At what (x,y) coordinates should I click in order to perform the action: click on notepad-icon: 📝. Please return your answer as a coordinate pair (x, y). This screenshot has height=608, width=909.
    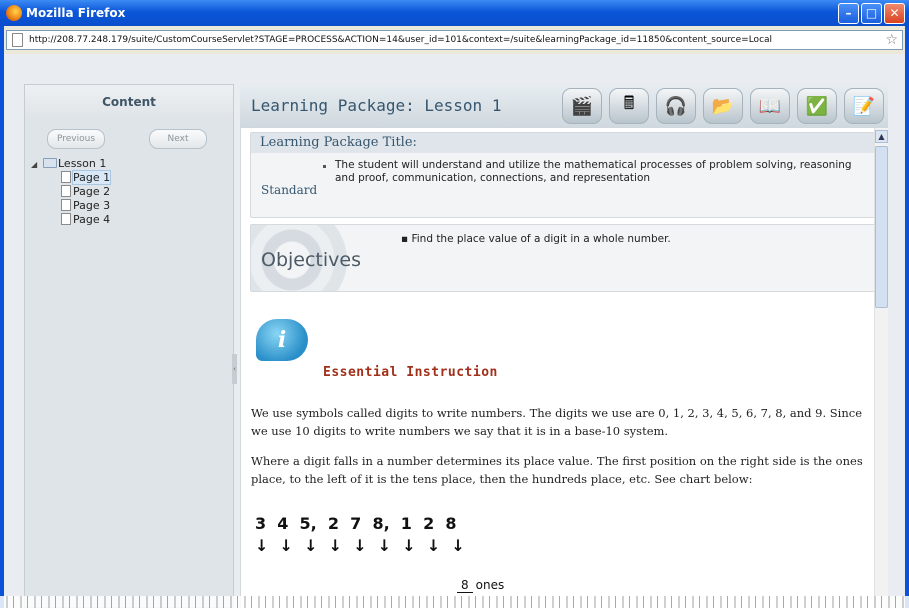
    Looking at the image, I should click on (864, 106).